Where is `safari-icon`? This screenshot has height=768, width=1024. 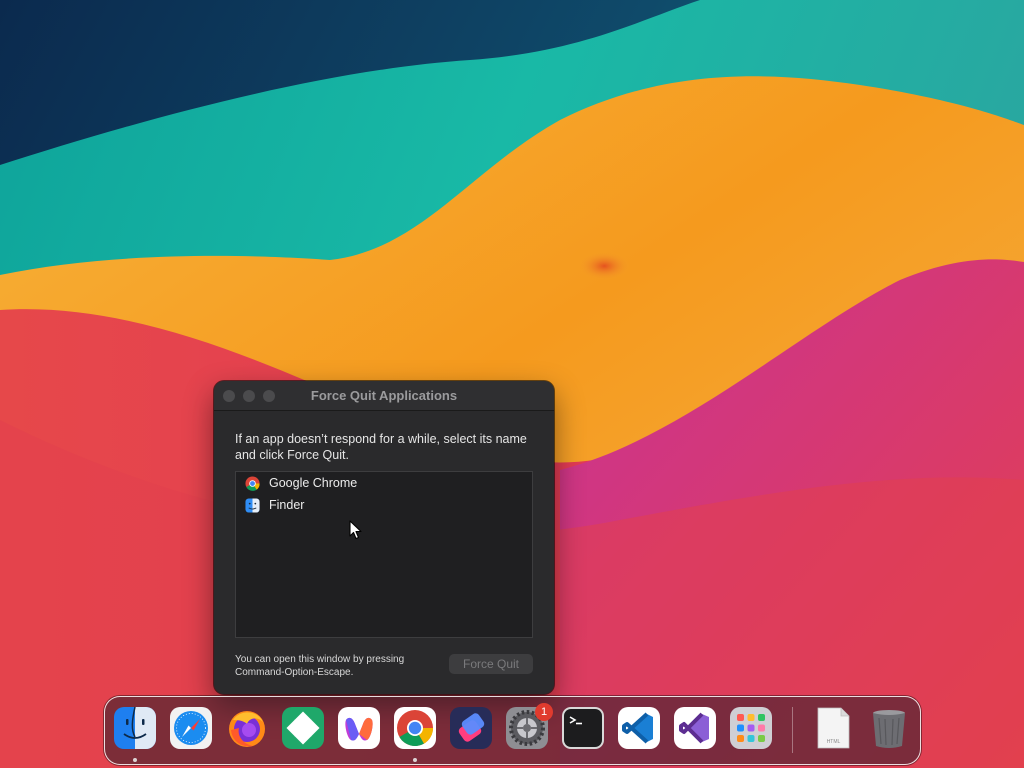
safari-icon is located at coordinates (191, 728).